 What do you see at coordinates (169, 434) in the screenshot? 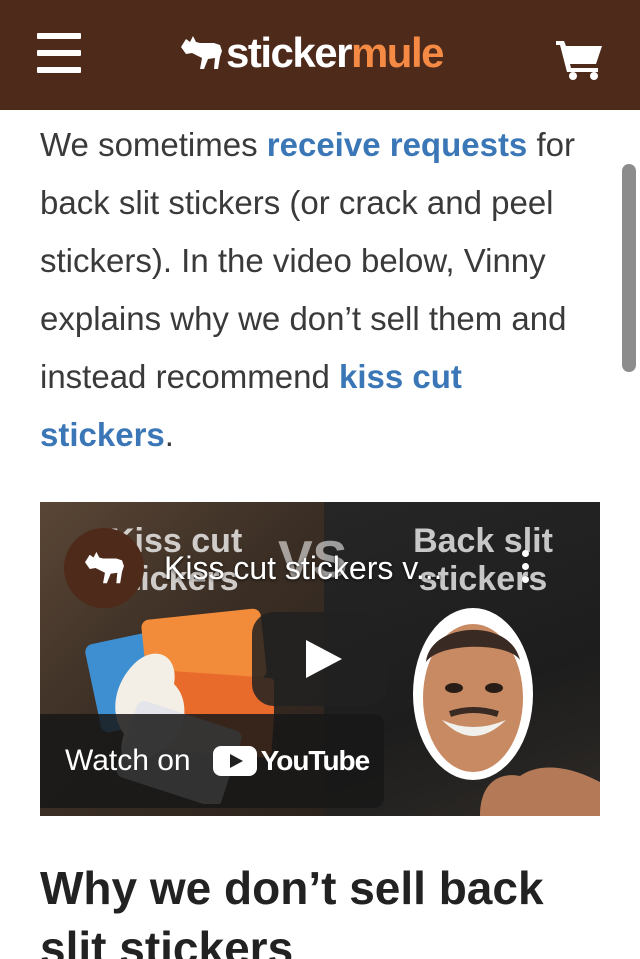
I see `intro-text-end: .` at bounding box center [169, 434].